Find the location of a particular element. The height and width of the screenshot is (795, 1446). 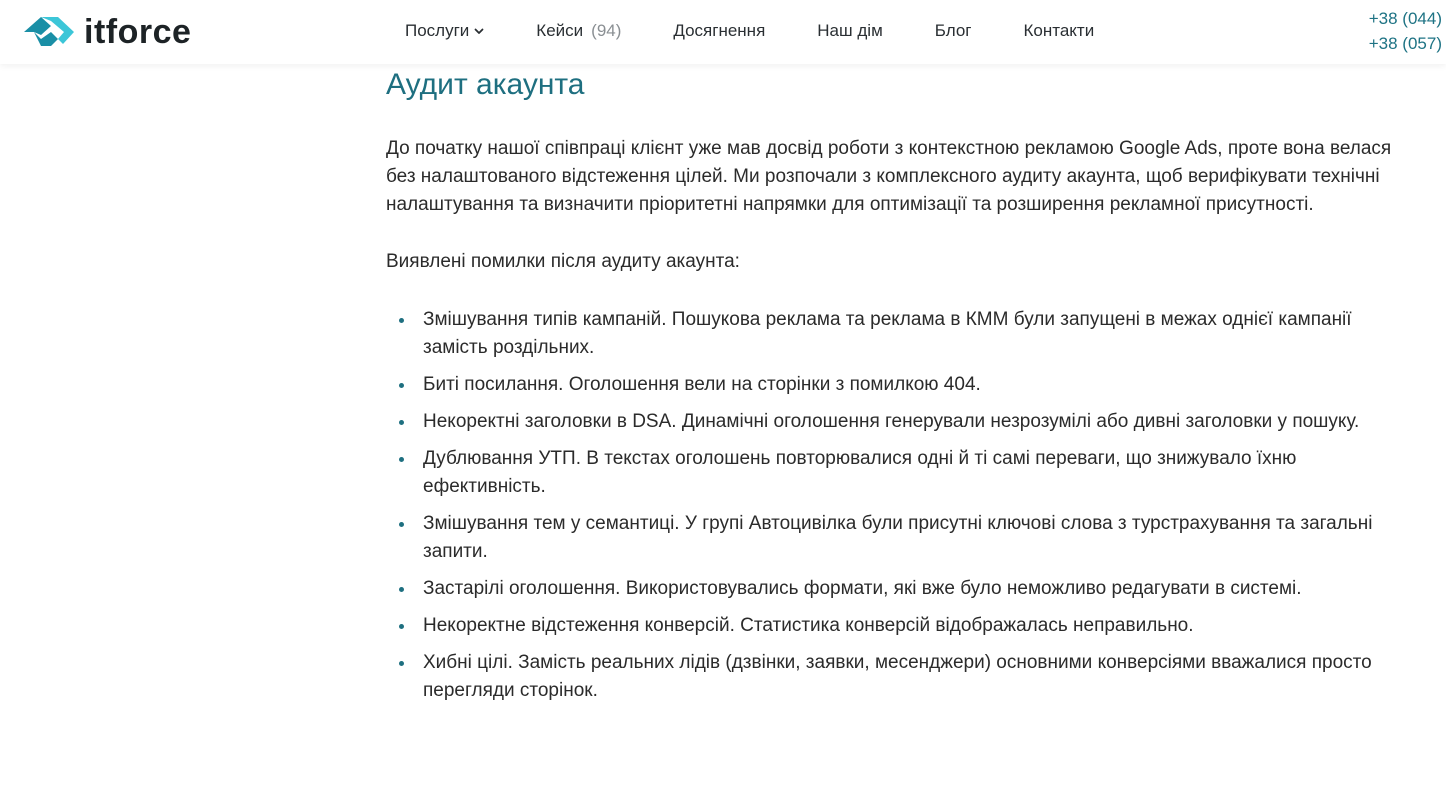

logo-wordmark: itforce is located at coordinates (138, 31).